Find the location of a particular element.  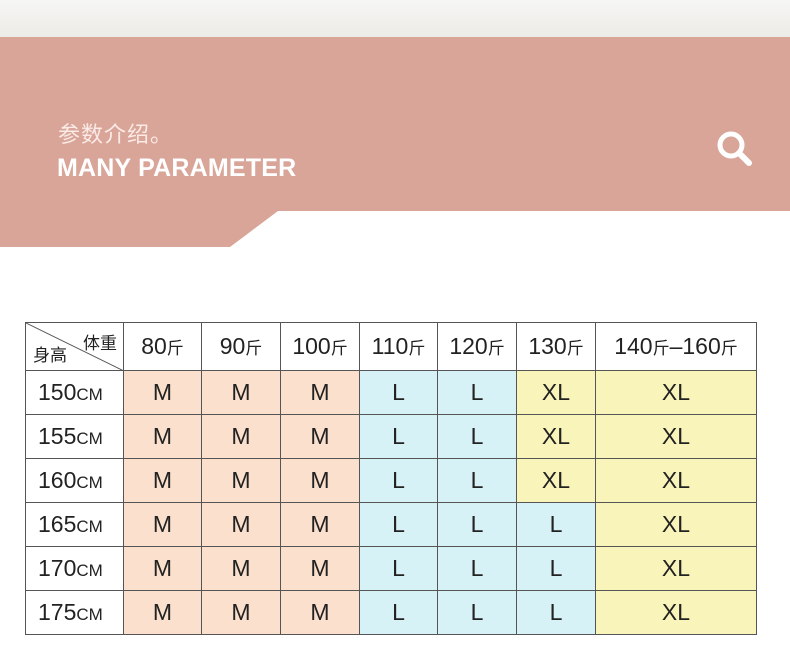

banner-subtitle: 参数介绍。 is located at coordinates (116, 134).